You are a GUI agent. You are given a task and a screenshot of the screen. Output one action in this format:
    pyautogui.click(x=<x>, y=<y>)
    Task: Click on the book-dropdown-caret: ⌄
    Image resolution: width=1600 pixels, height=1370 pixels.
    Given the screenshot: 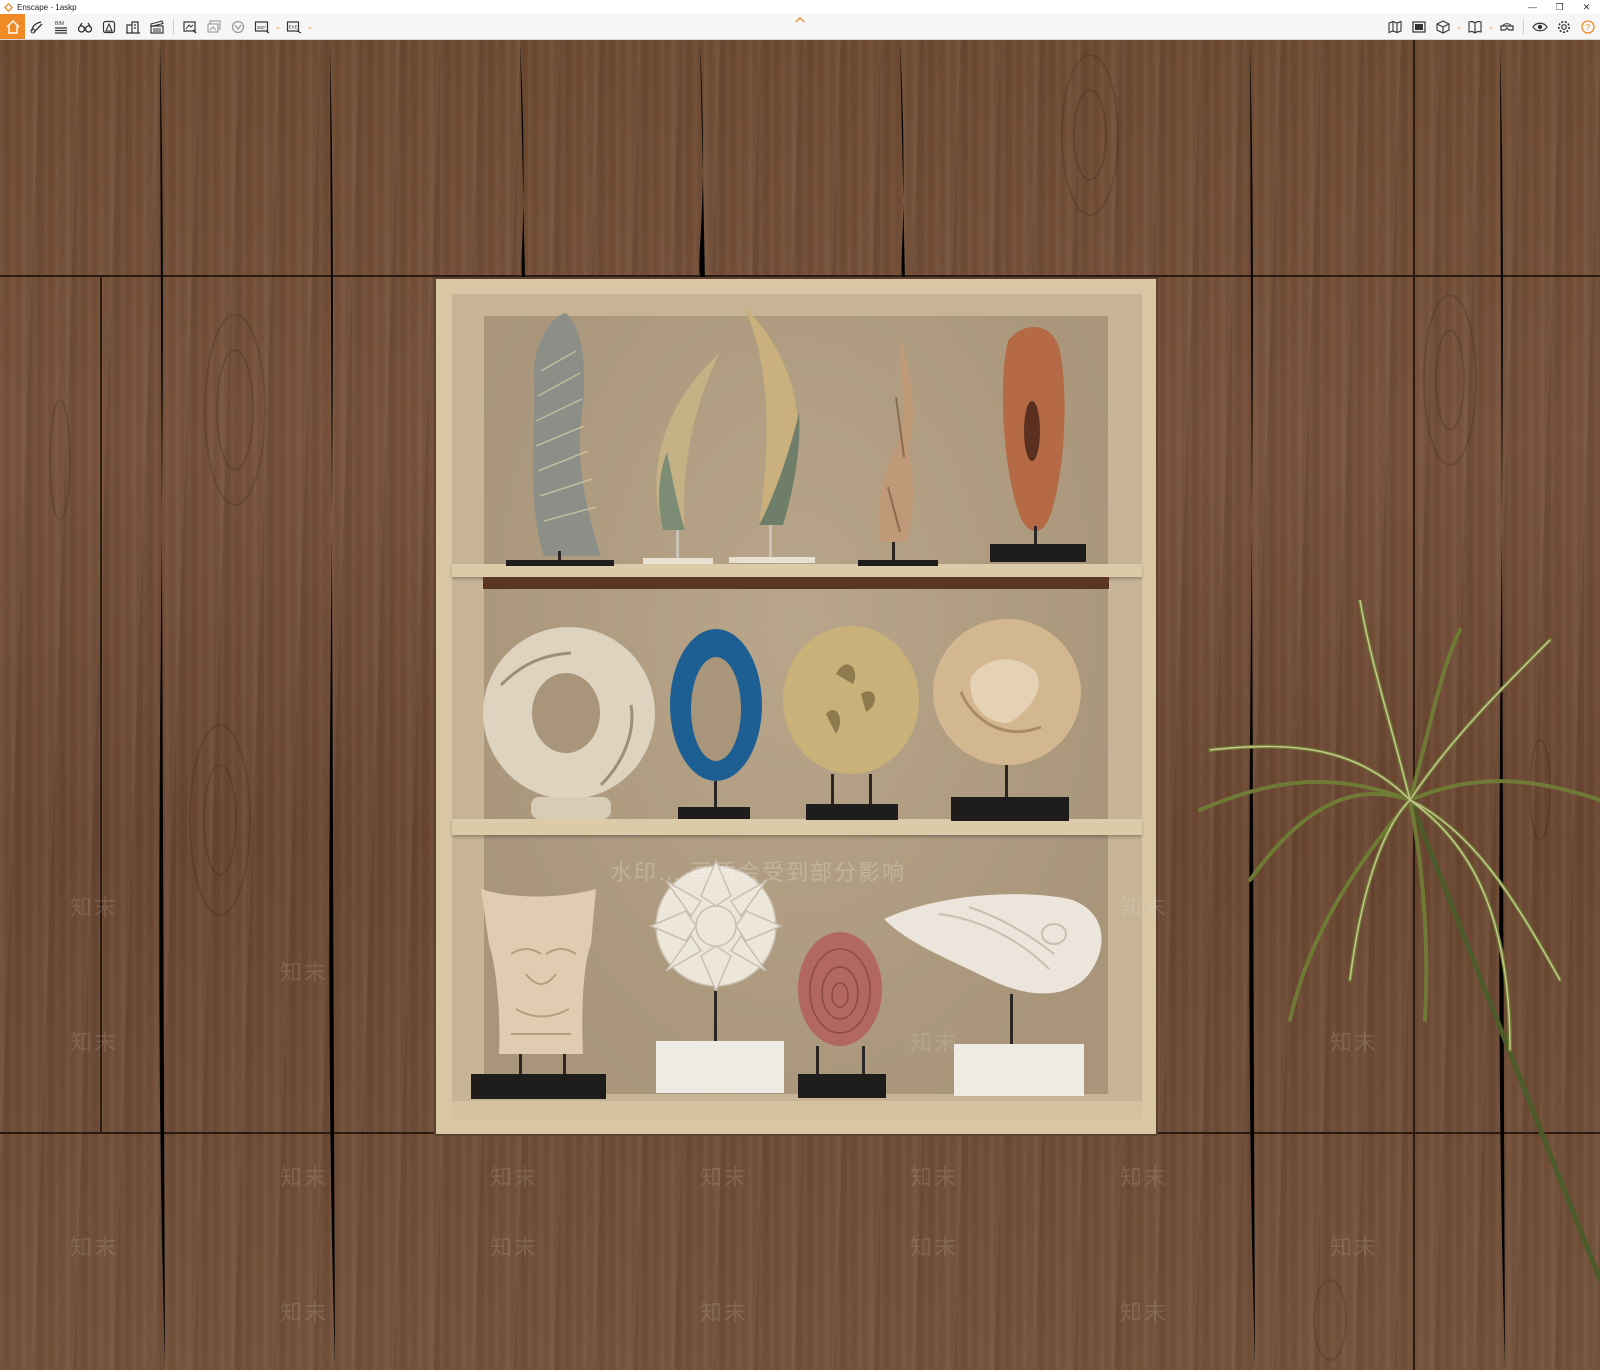 What is the action you would take?
    pyautogui.click(x=1491, y=26)
    